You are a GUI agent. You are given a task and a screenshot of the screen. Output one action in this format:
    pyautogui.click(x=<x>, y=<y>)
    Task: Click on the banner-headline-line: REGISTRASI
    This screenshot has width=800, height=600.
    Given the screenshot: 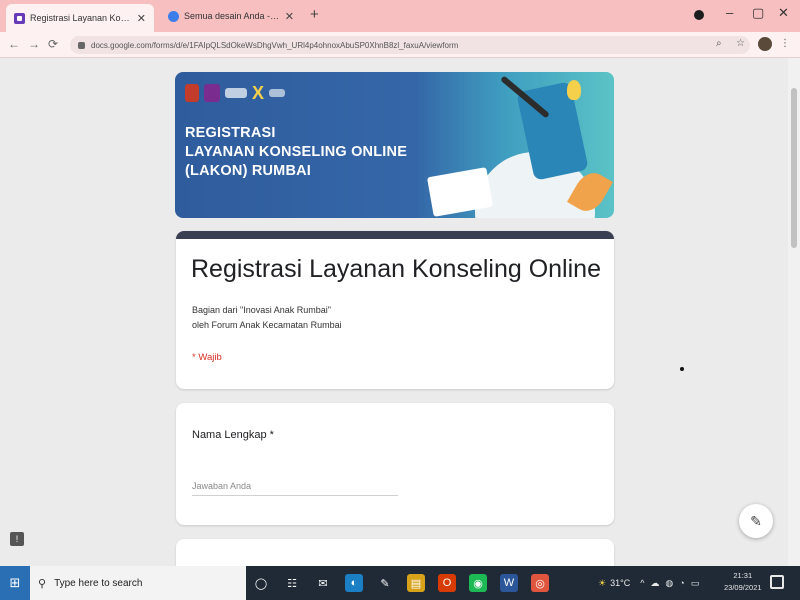 What is the action you would take?
    pyautogui.click(x=230, y=133)
    